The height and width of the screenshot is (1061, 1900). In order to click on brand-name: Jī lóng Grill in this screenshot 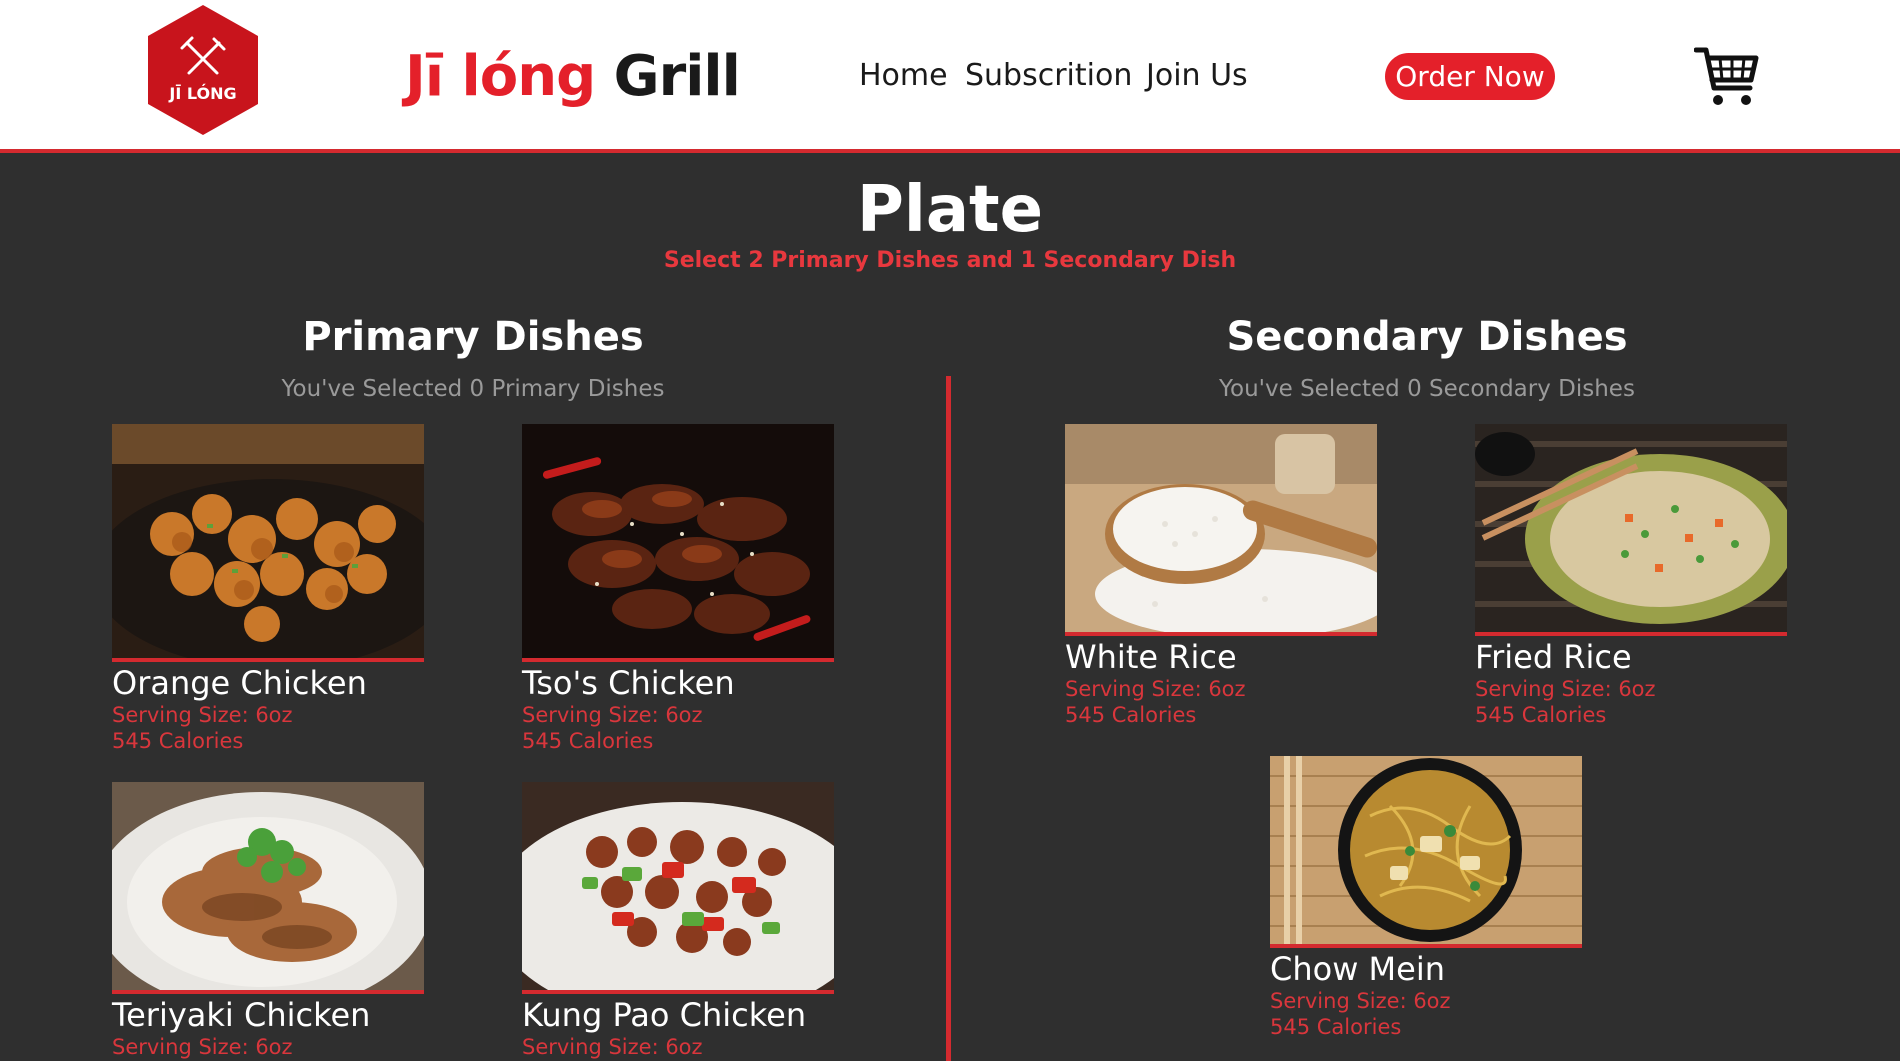, I will do `click(573, 76)`.